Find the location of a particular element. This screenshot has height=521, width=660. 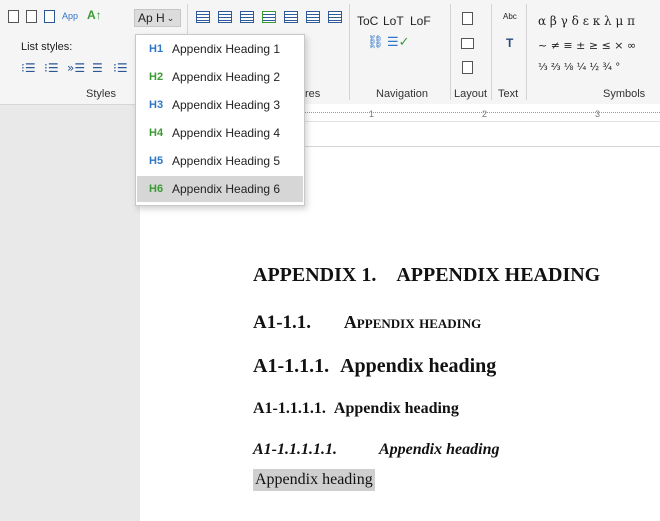

list-indent-icon: ☰ is located at coordinates (97, 68).